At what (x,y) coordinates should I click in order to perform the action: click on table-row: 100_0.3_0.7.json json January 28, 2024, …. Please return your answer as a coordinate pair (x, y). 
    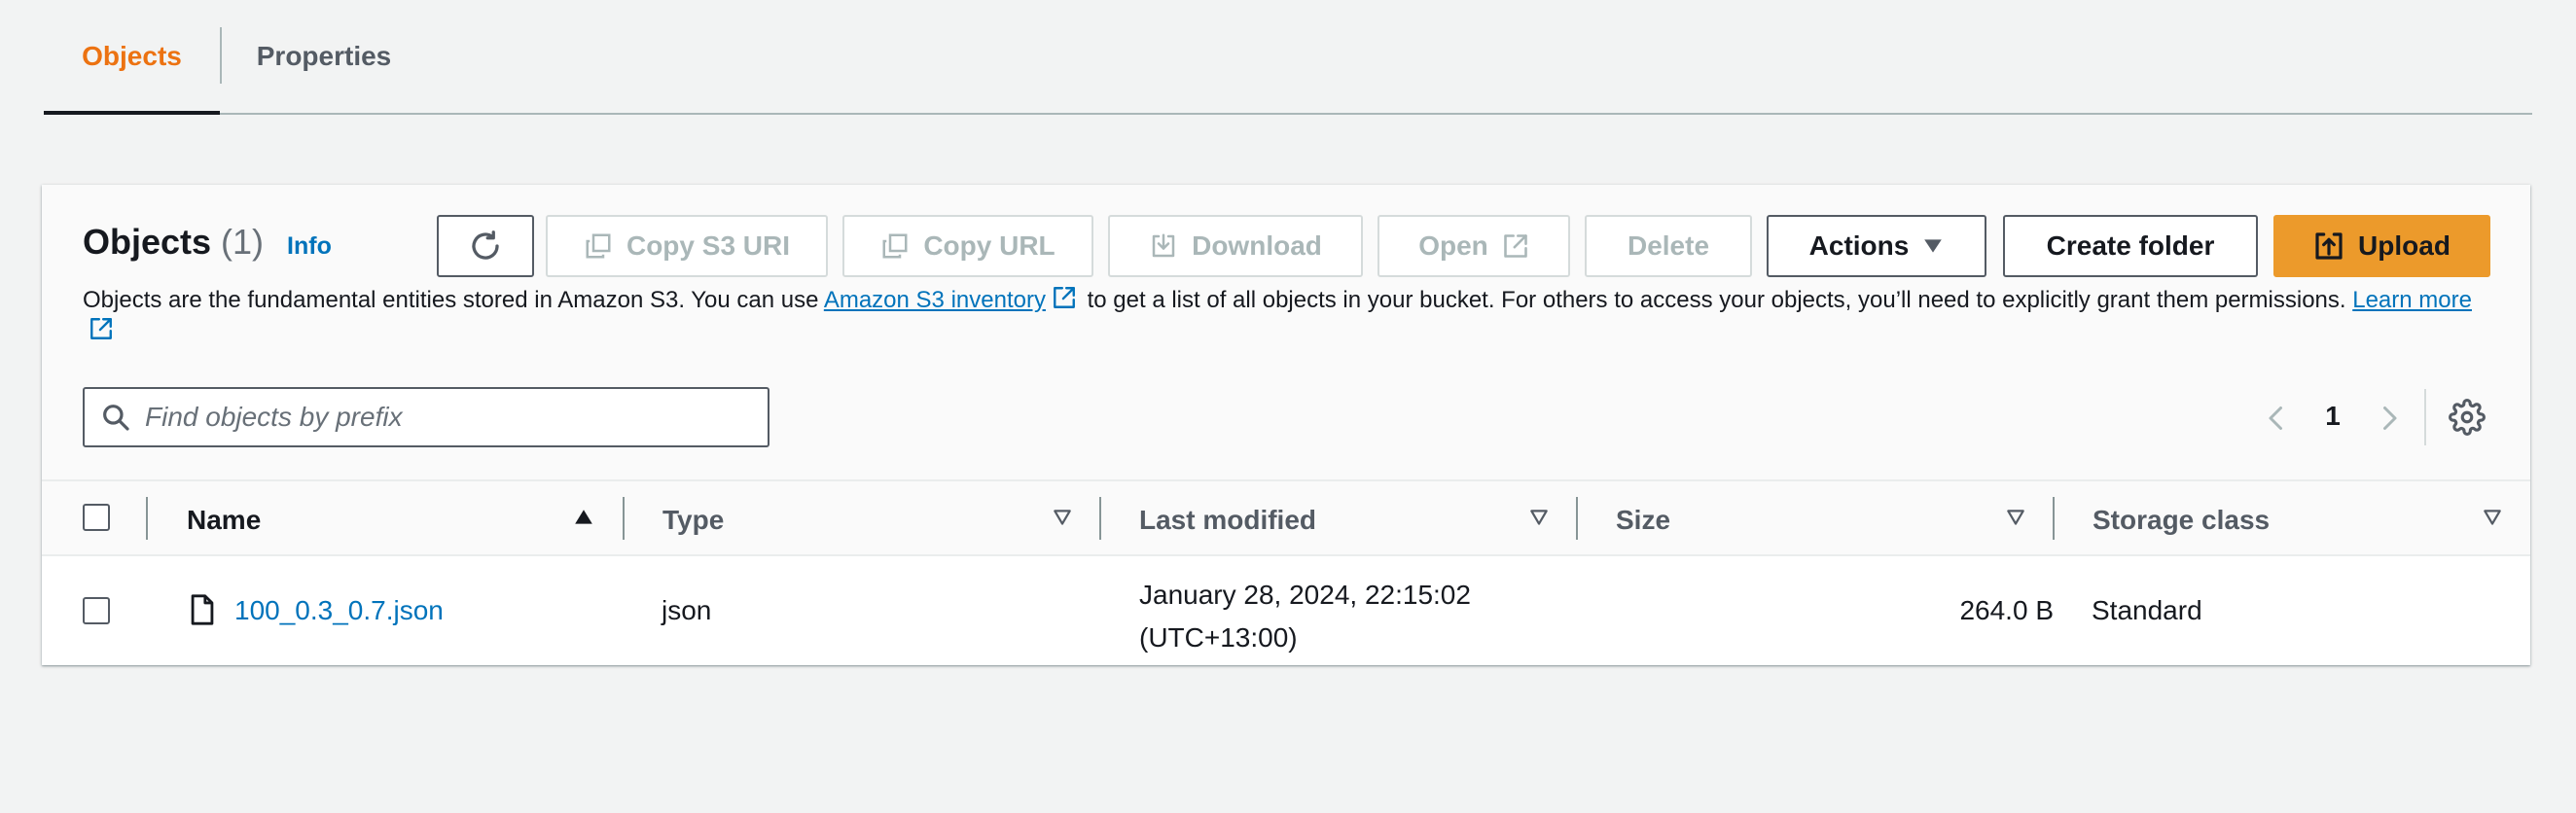
    Looking at the image, I should click on (1286, 611).